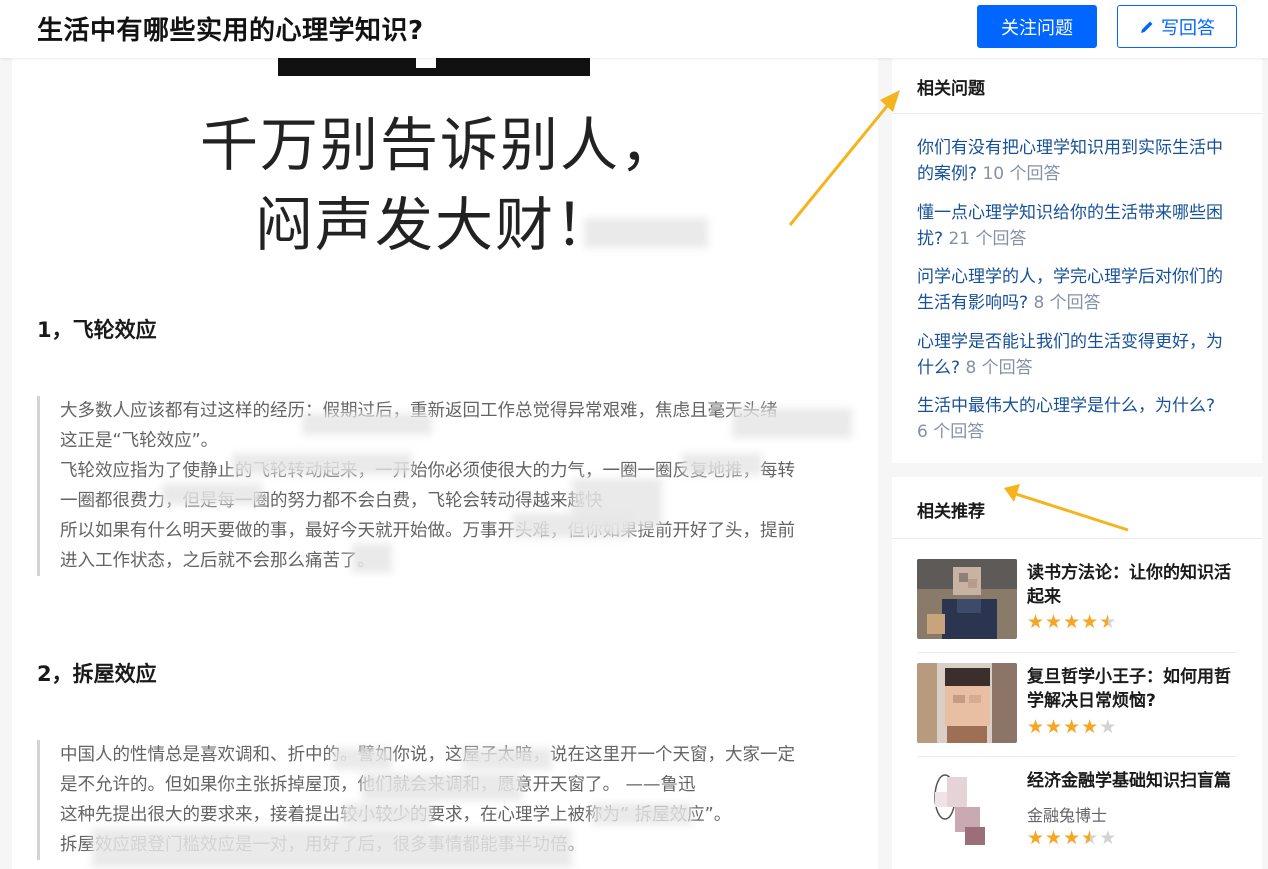 Image resolution: width=1268 pixels, height=869 pixels. I want to click on recommendation-item: 复旦哲学小王子：如何用哲学解决日常烦恼? ★★★★★, so click(1077, 704).